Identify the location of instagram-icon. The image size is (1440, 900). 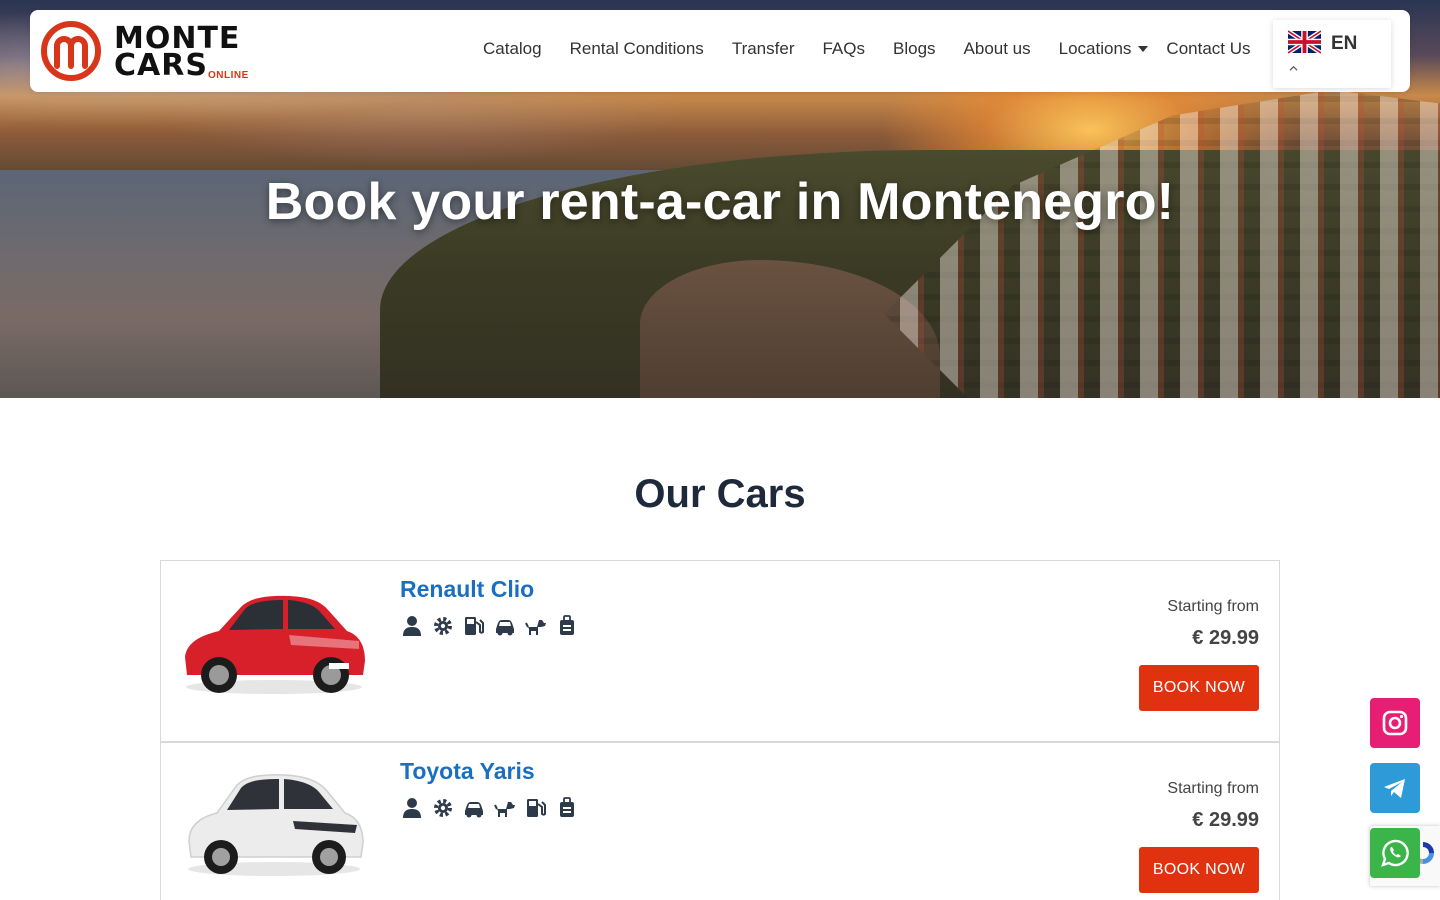
(1395, 723).